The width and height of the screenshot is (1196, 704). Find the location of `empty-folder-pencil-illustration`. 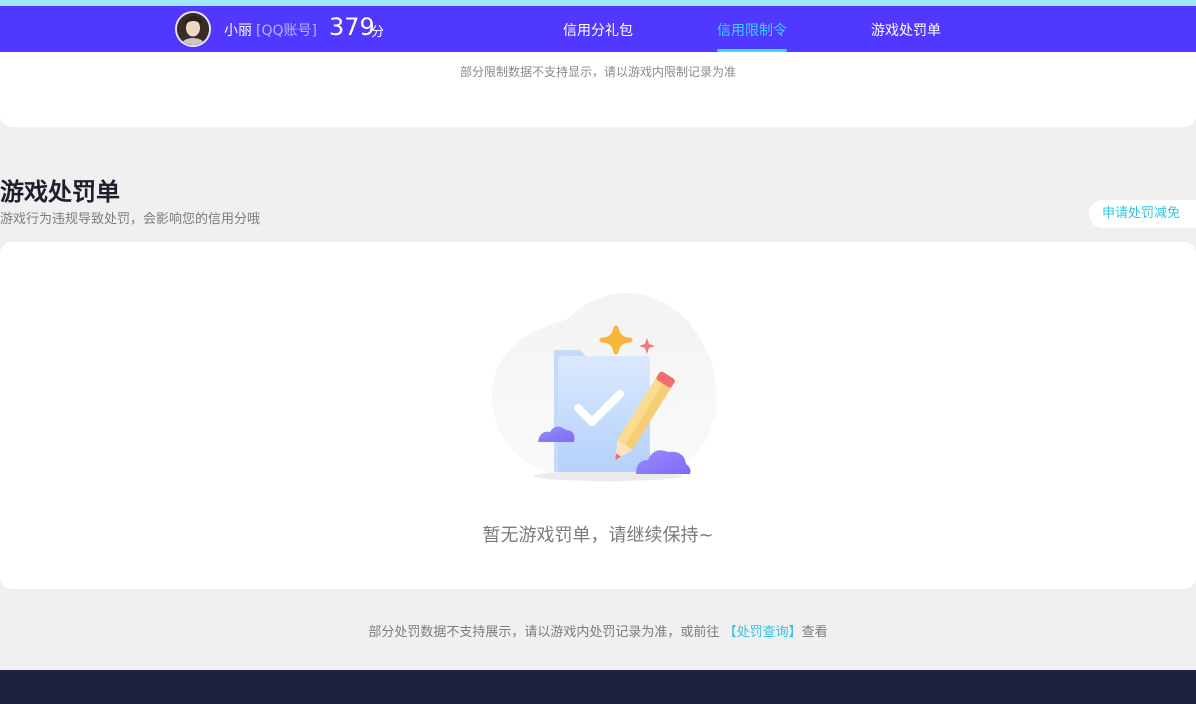

empty-folder-pencil-illustration is located at coordinates (604, 395).